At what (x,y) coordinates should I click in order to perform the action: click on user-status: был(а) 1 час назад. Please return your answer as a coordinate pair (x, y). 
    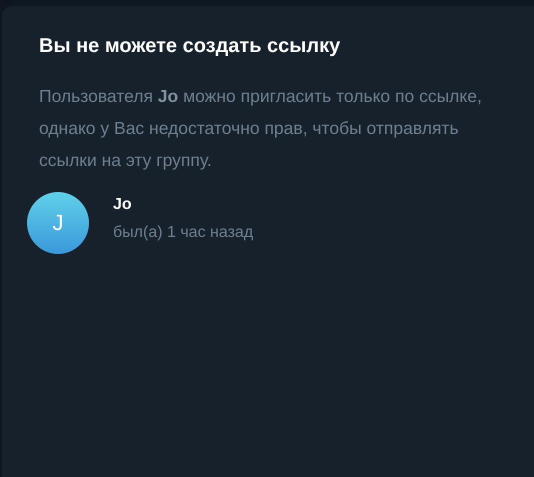
    Looking at the image, I should click on (183, 233).